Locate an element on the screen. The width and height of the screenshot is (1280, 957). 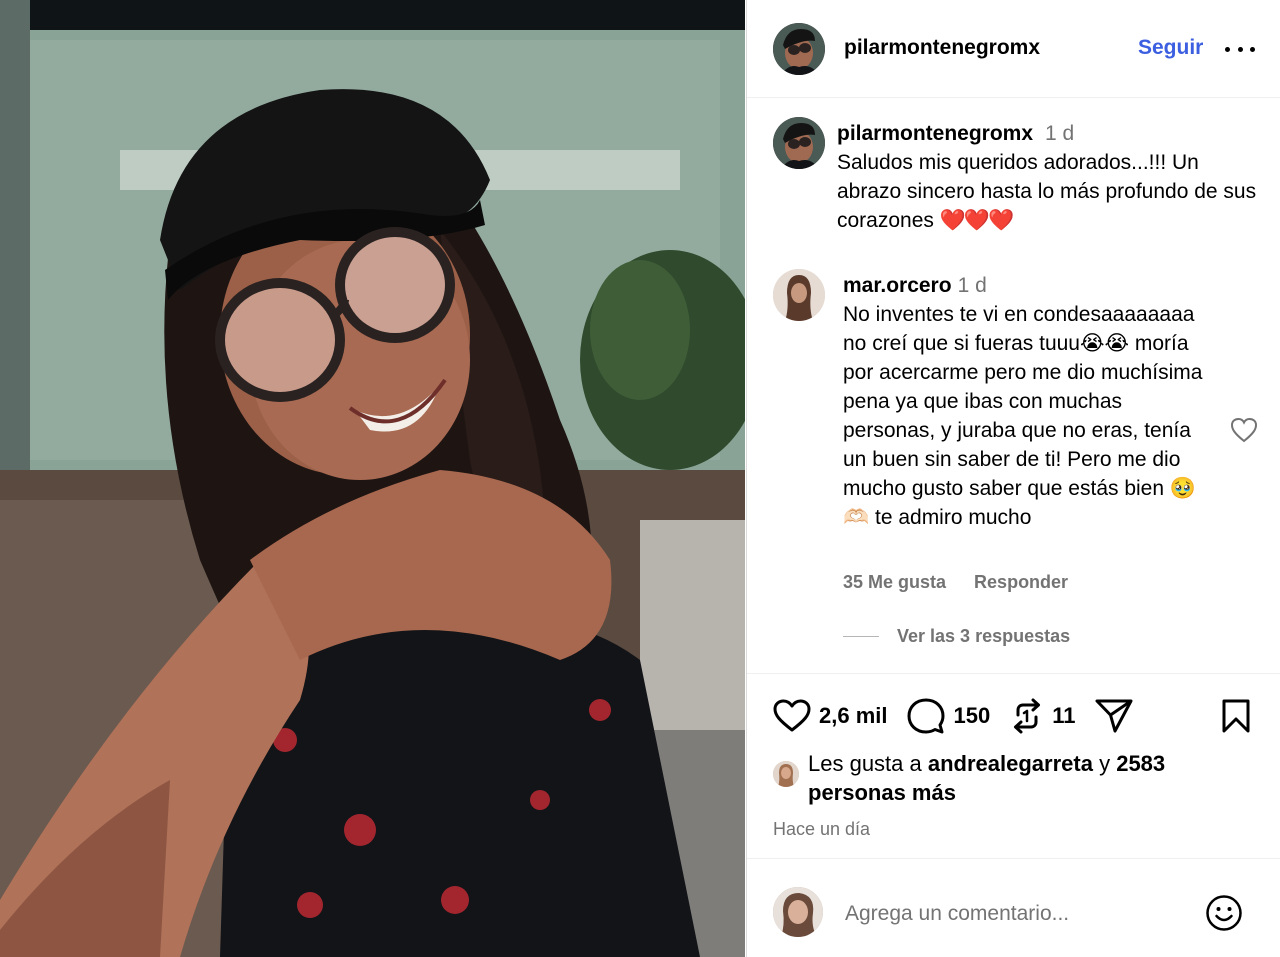
like-button: 2,6 mil is located at coordinates (830, 716).